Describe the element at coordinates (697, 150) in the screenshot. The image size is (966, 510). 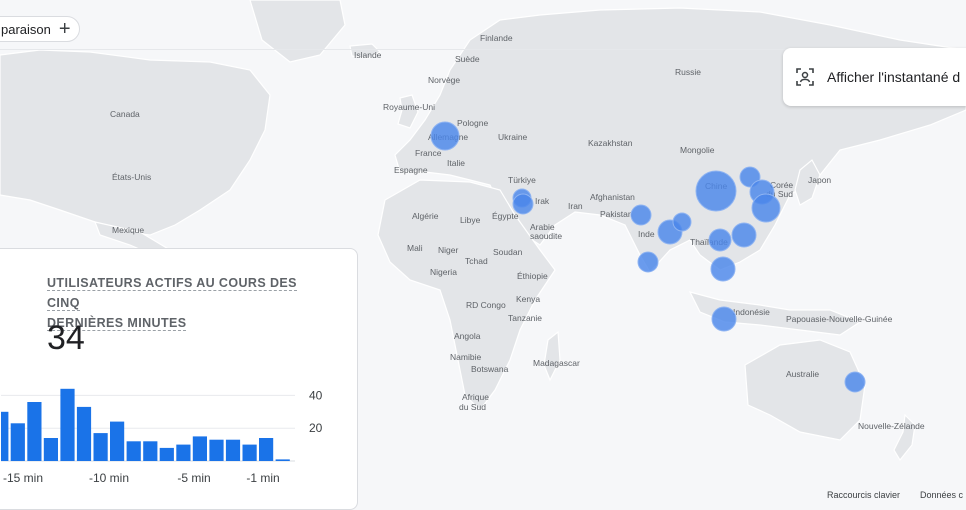
I see `map-label-mongolie: Mongolie` at that location.